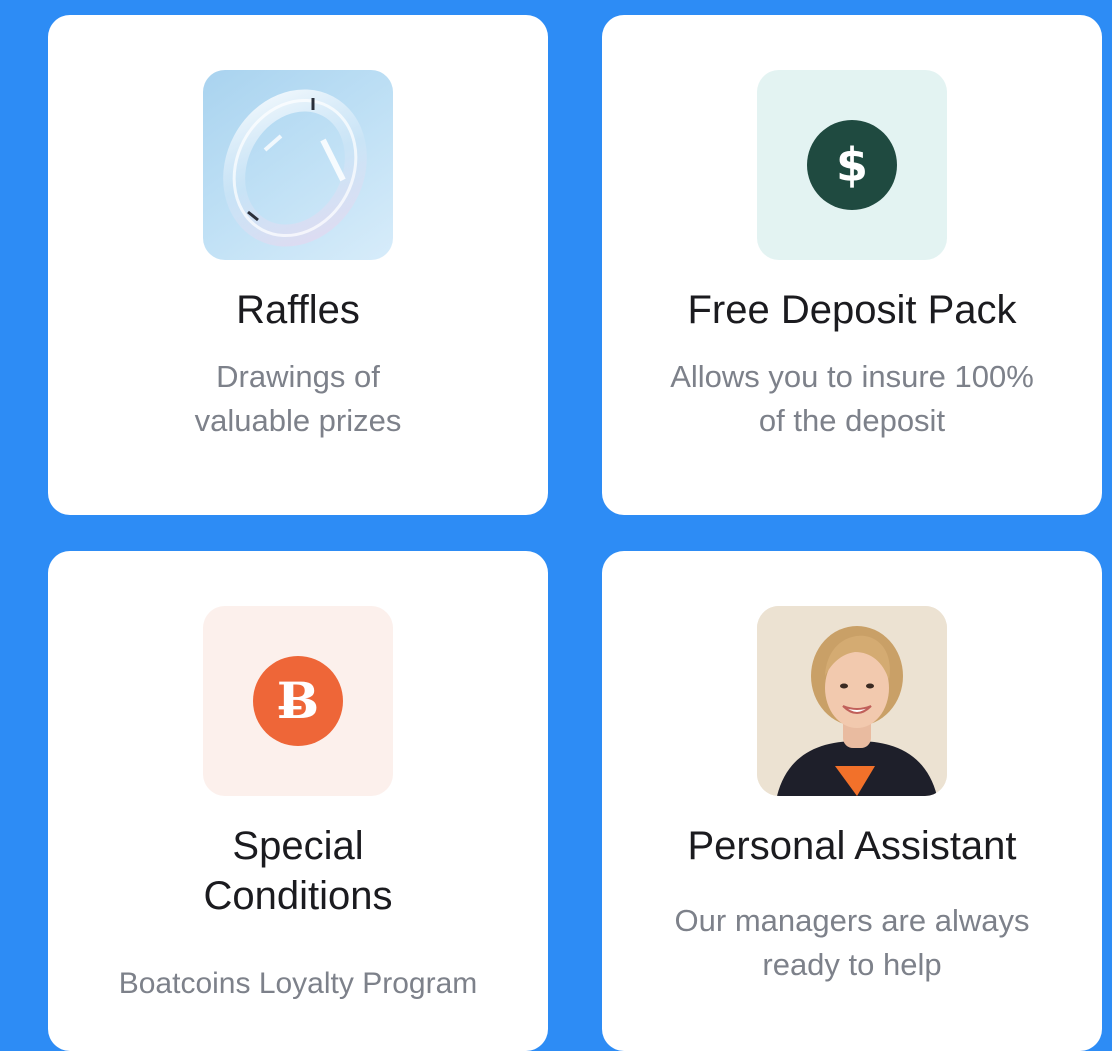 The height and width of the screenshot is (1051, 1112). I want to click on card-description-line: Our managers are always, so click(852, 920).